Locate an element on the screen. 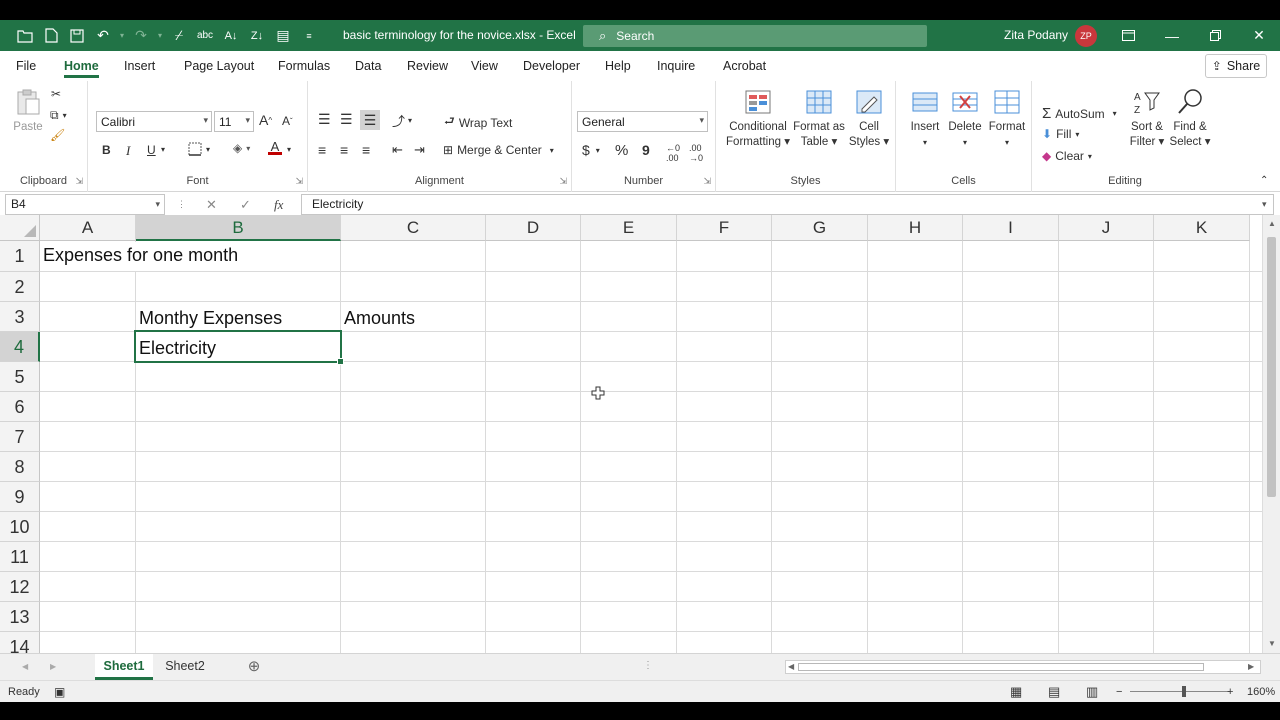  number-launcher-icon: ⇲ is located at coordinates (707, 181).